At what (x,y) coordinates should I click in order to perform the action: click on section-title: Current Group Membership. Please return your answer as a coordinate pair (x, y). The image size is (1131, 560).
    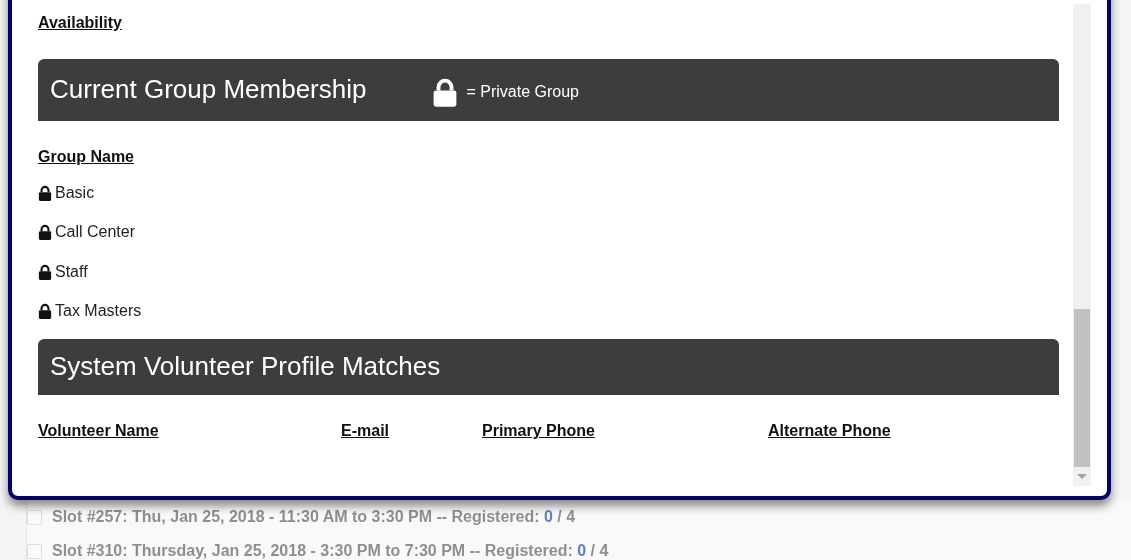
    Looking at the image, I should click on (208, 90).